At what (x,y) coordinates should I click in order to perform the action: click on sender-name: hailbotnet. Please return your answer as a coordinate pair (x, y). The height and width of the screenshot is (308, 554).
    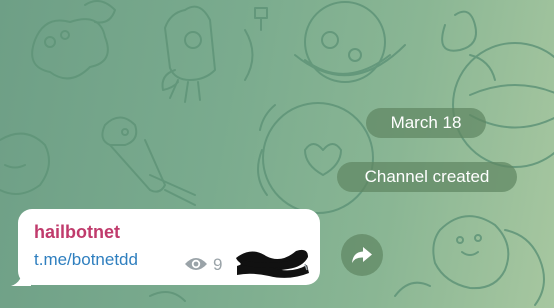
    Looking at the image, I should click on (77, 232).